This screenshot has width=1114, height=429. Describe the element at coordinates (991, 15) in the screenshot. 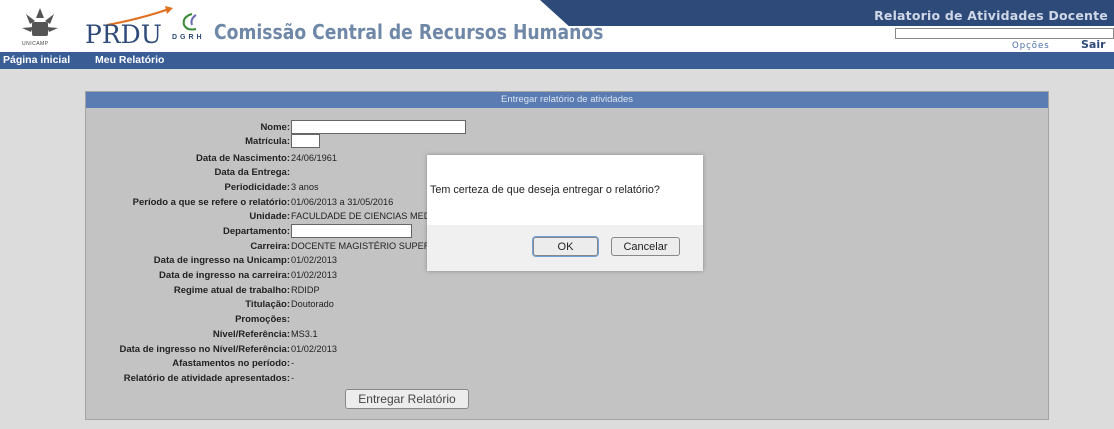

I see `app-title: Relatorio de Atividades Docente` at that location.